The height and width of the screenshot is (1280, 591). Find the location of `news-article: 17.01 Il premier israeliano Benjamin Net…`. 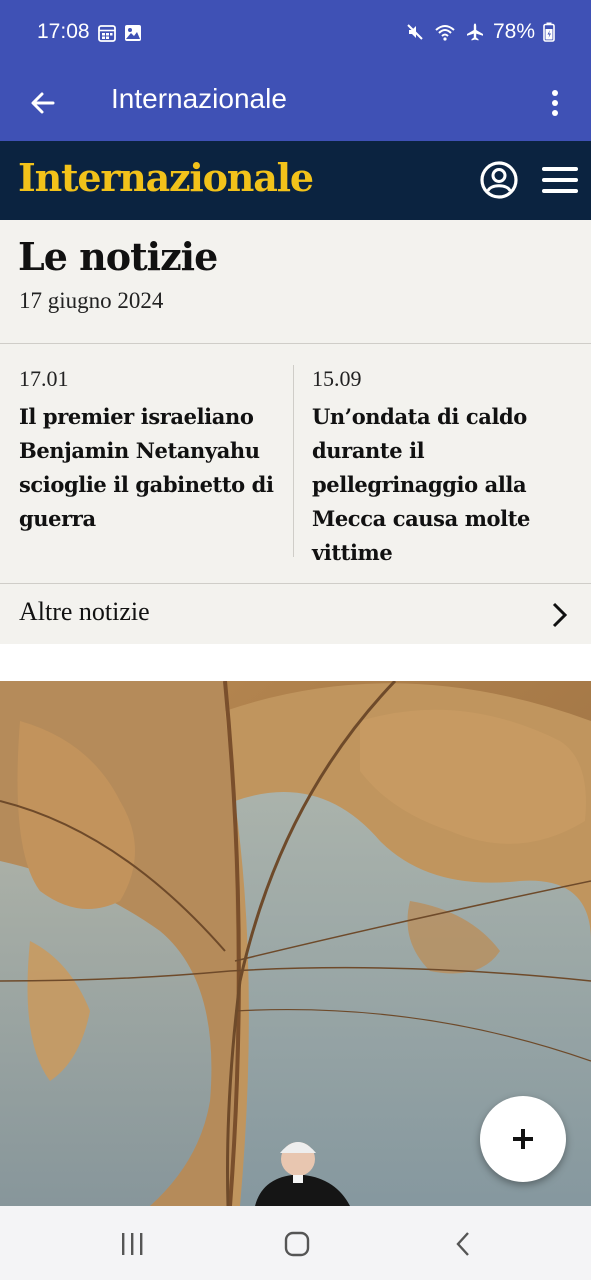

news-article: 17.01 Il premier israeliano Benjamin Net… is located at coordinates (151, 451).